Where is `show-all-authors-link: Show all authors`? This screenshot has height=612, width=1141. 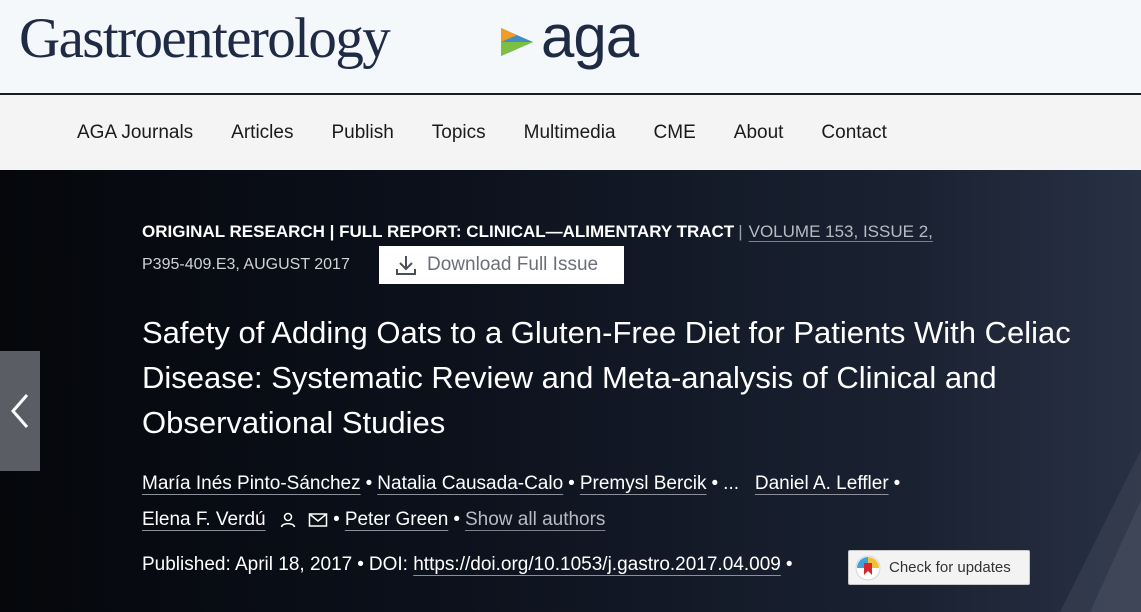 show-all-authors-link: Show all authors is located at coordinates (535, 519).